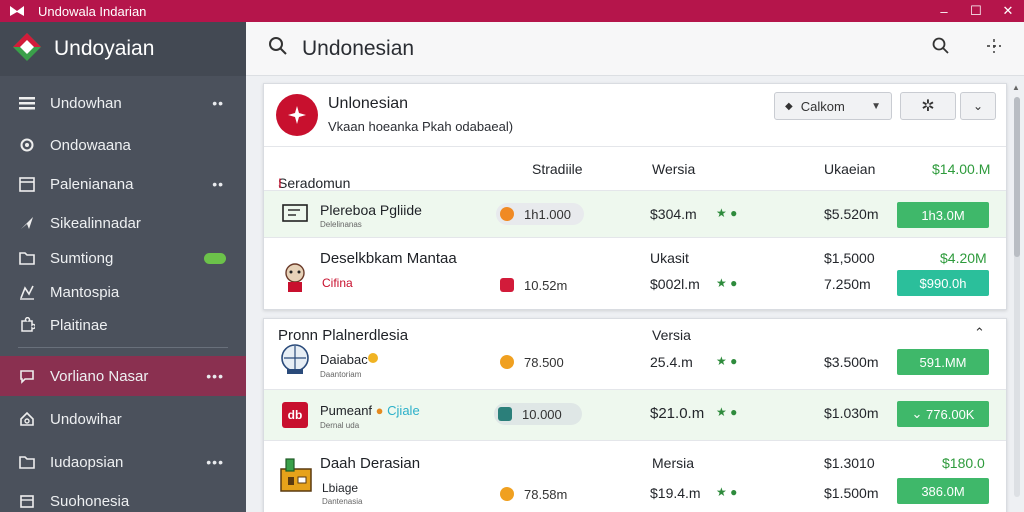 The height and width of the screenshot is (512, 1024). Describe the element at coordinates (87, 462) in the screenshot. I see `sidebar-item-label: Iudaopsian` at that location.